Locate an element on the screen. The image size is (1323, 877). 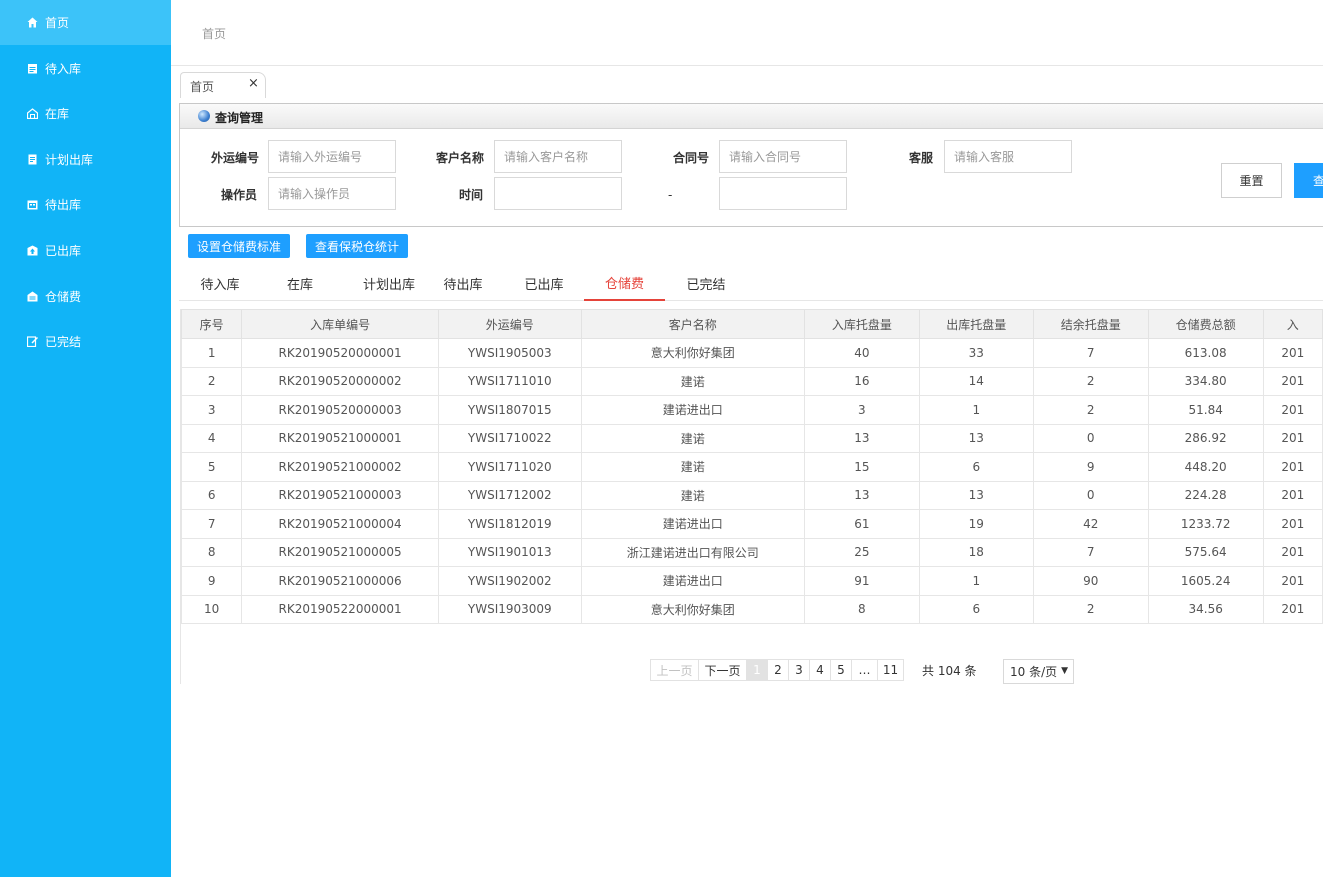
page-button: 2 is located at coordinates (778, 670).